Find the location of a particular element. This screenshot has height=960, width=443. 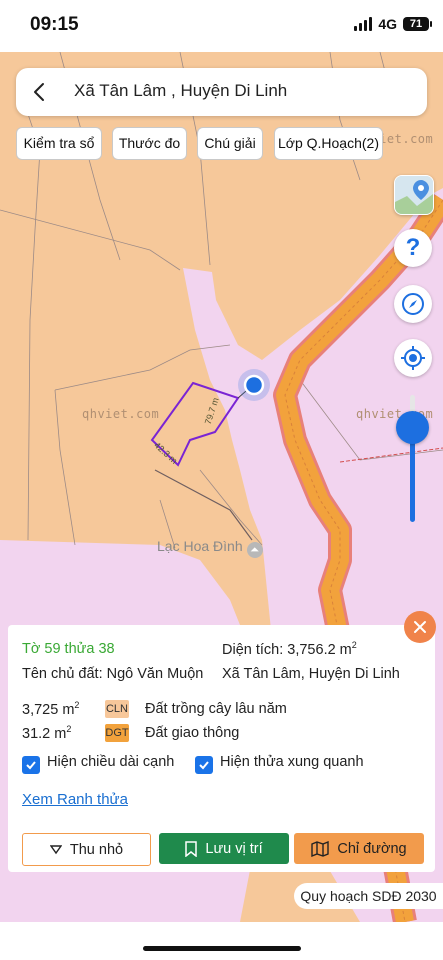

status-indicators: 4G 71 is located at coordinates (393, 24).